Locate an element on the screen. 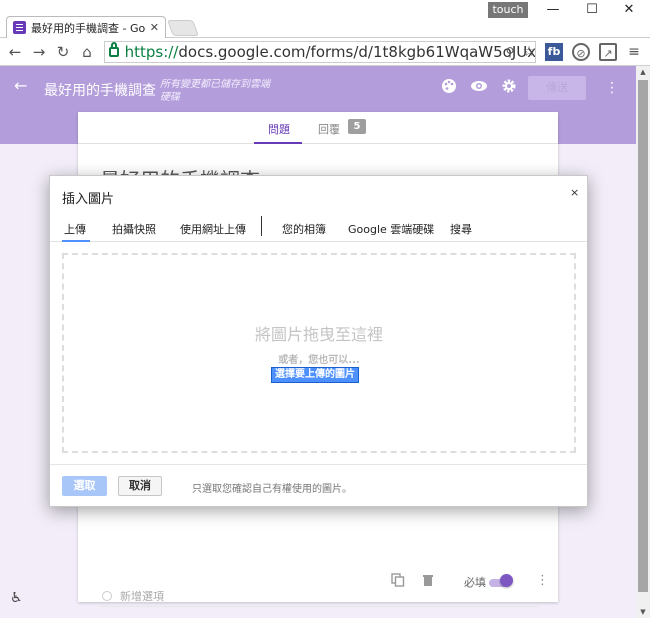  eye-icon is located at coordinates (479, 88).